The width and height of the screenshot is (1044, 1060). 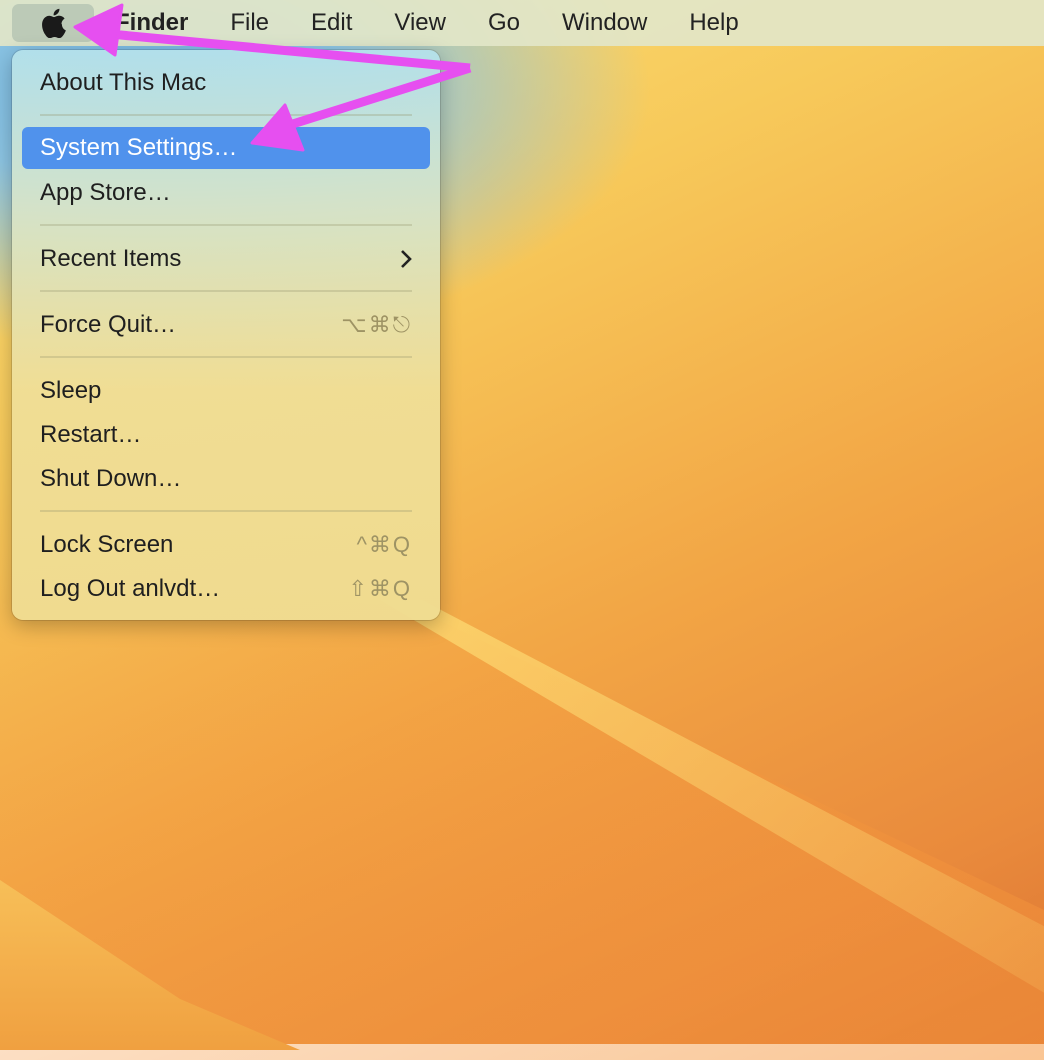 I want to click on menu-item-log-out: Log Out anlvdt… ⇧⌘Q, so click(x=226, y=589).